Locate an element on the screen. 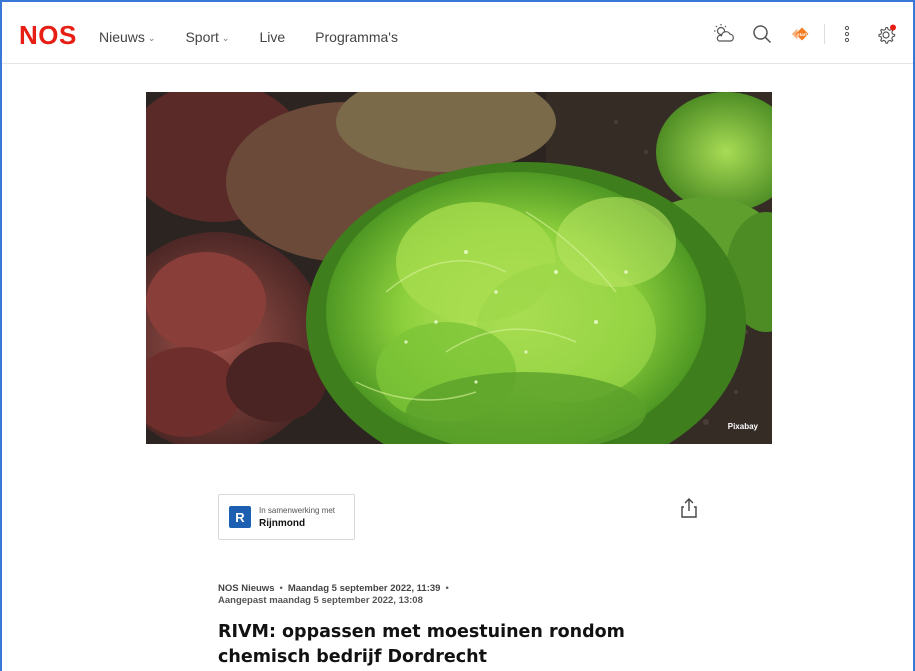 This screenshot has height=671, width=915. divider is located at coordinates (824, 34).